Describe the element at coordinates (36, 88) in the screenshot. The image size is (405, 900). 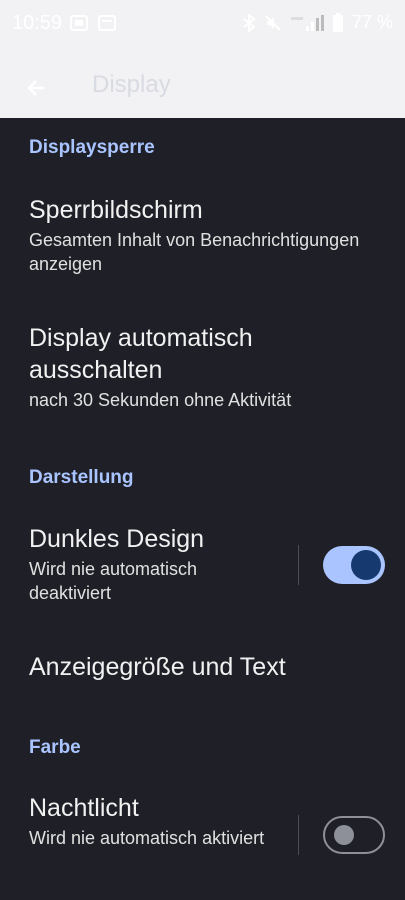
I see `back-arrow-icon` at that location.